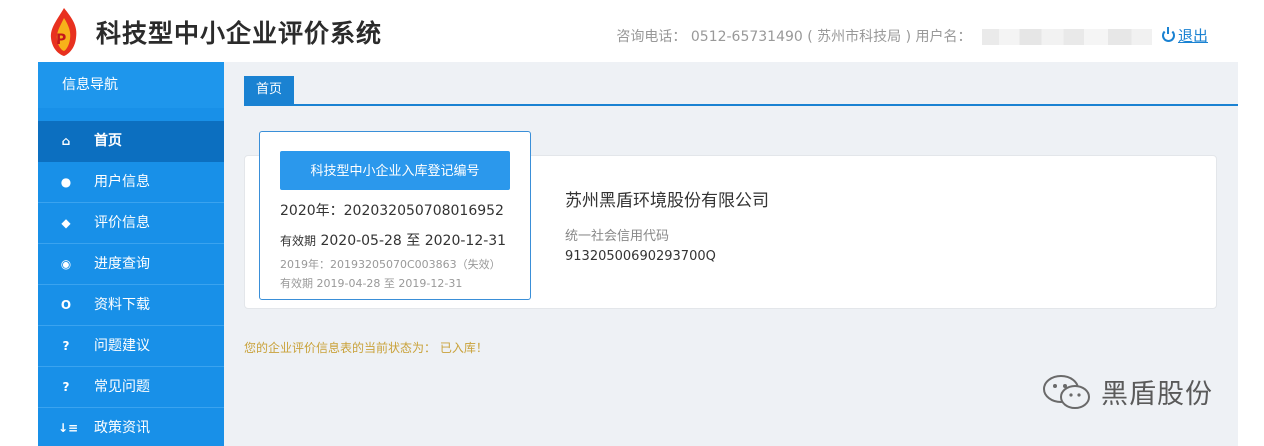 Image resolution: width=1264 pixels, height=446 pixels. I want to click on sidebar-item-label: 问题建议, so click(122, 346).